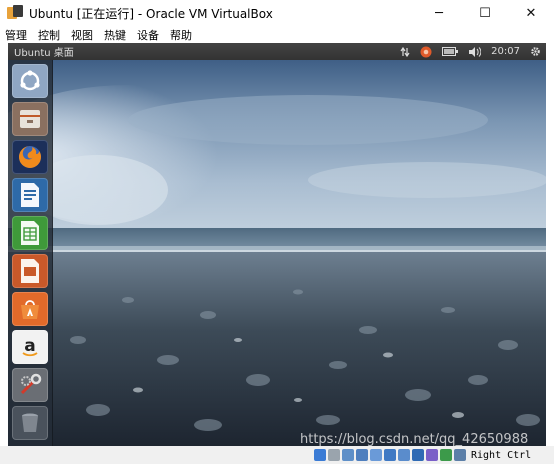 Image resolution: width=554 pixels, height=464 pixels. I want to click on menu-devices: 设备, so click(148, 35).